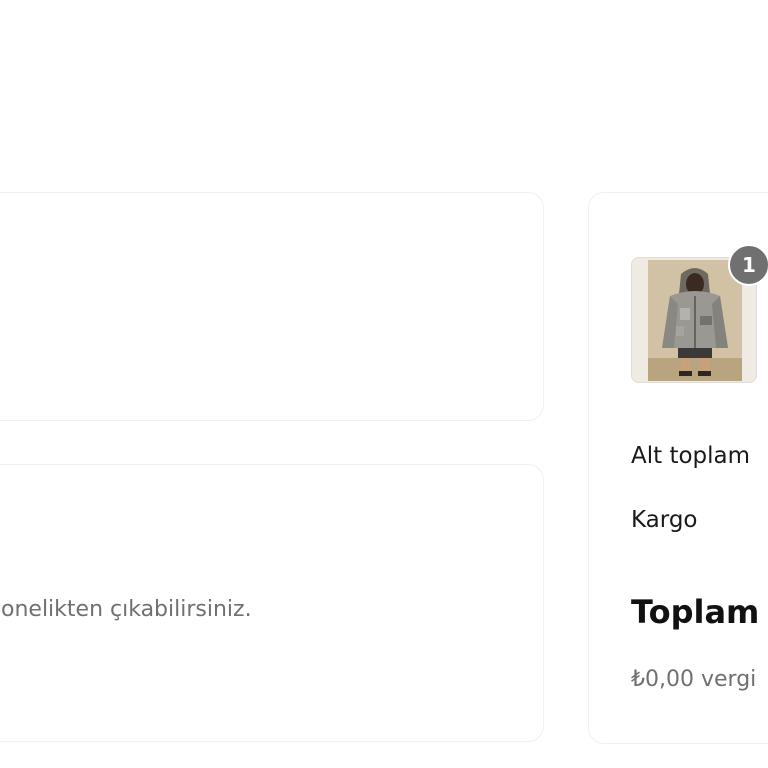 Image resolution: width=768 pixels, height=768 pixels. Describe the element at coordinates (695, 320) in the screenshot. I see `product-image-icon` at that location.